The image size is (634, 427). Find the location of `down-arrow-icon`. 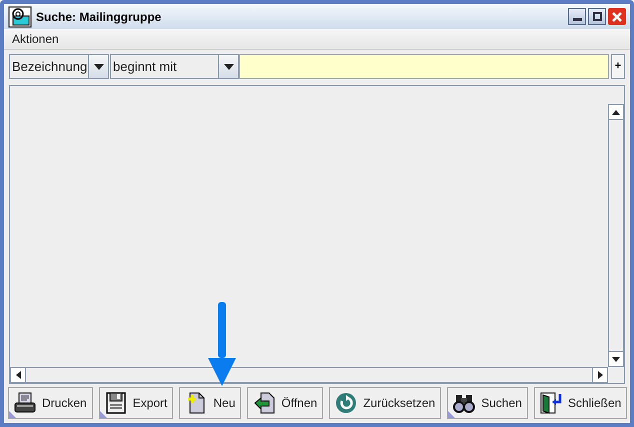

down-arrow-icon is located at coordinates (616, 359).